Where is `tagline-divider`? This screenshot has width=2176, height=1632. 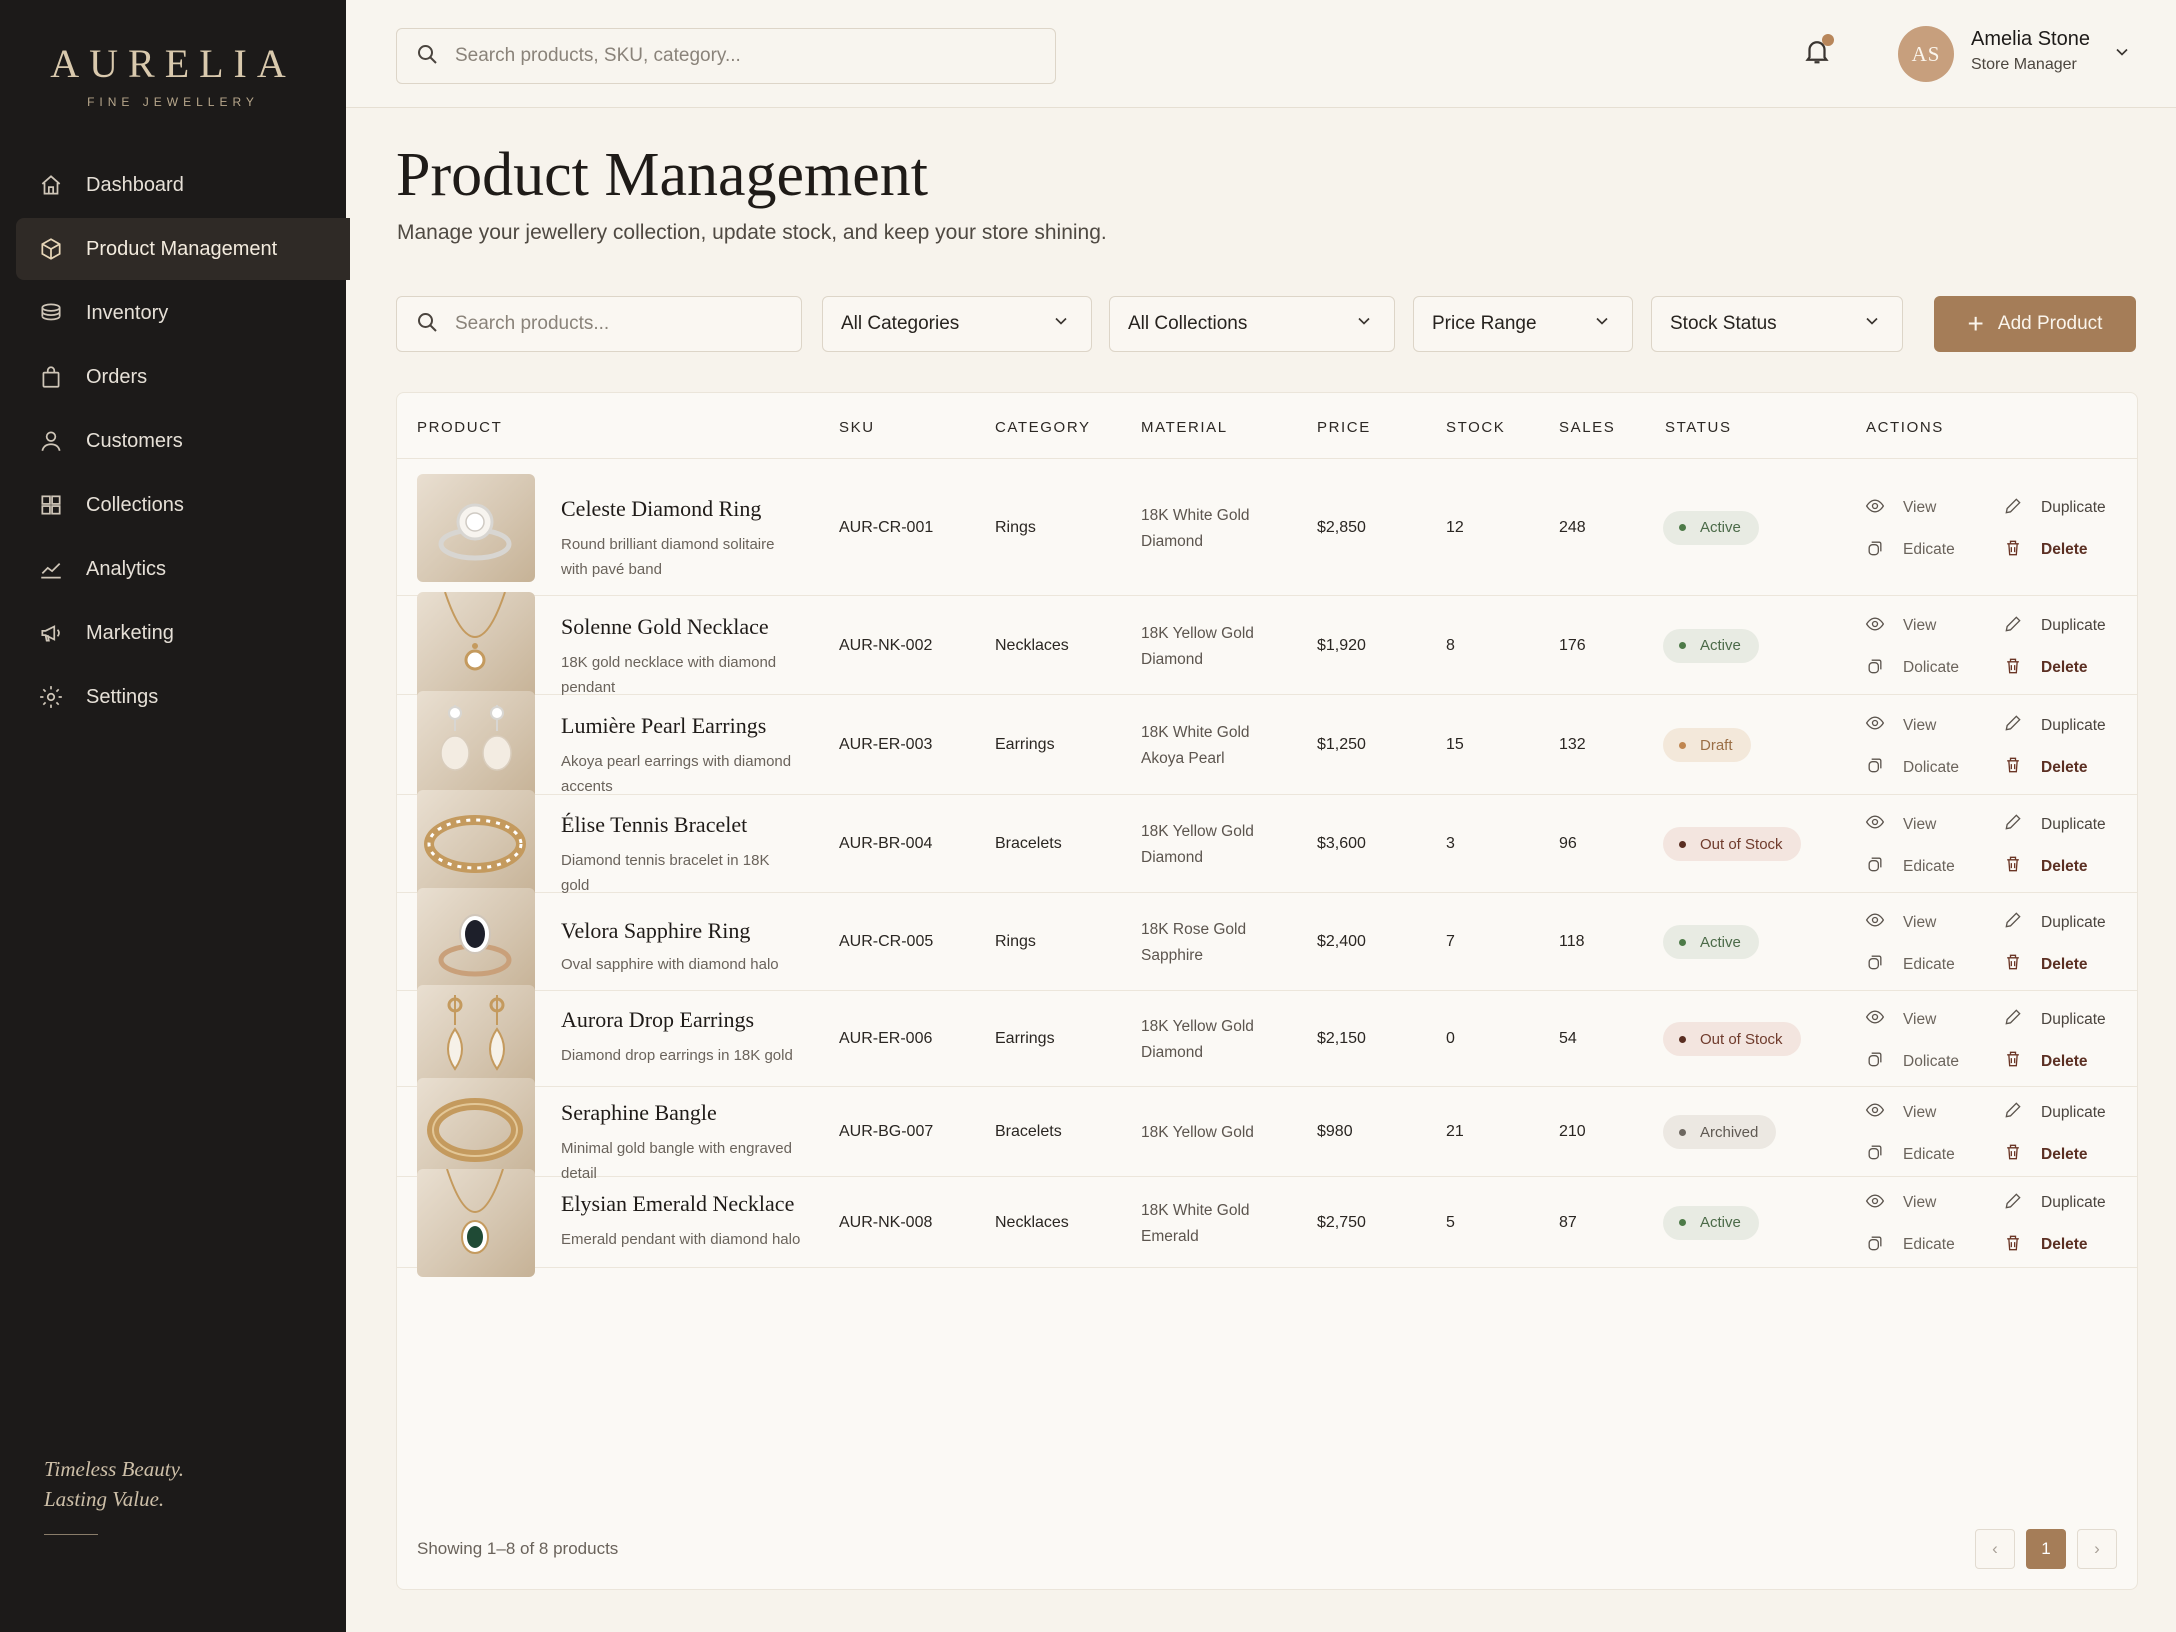
tagline-divider is located at coordinates (71, 1534).